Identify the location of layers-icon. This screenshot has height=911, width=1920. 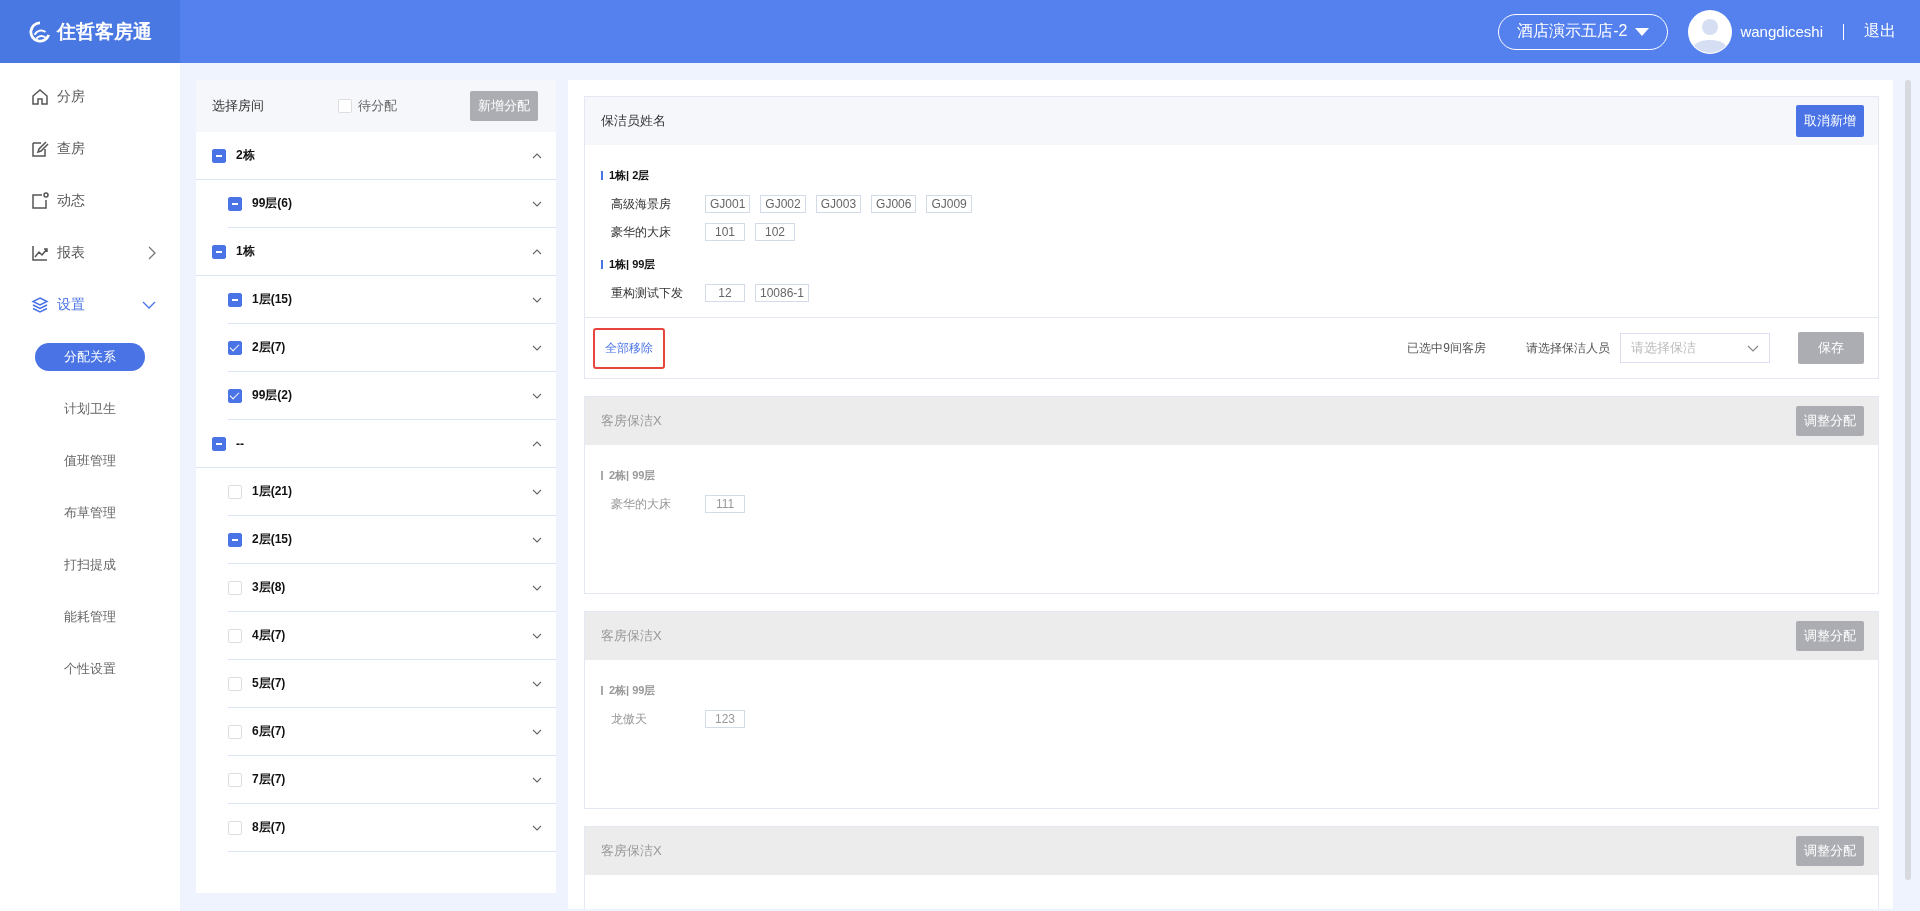
(40, 305).